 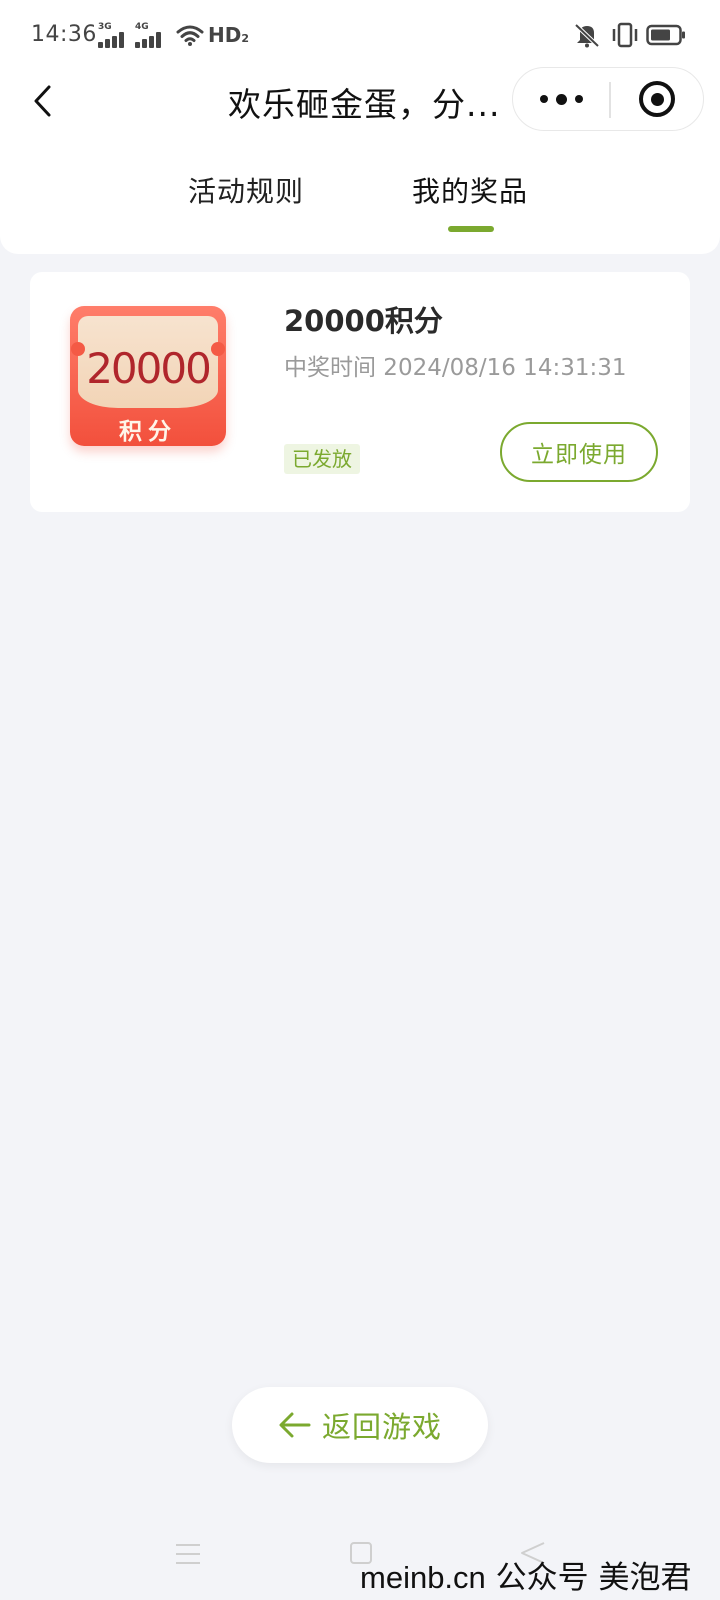 I want to click on watermark-site: meinb.cn, so click(x=423, y=1577).